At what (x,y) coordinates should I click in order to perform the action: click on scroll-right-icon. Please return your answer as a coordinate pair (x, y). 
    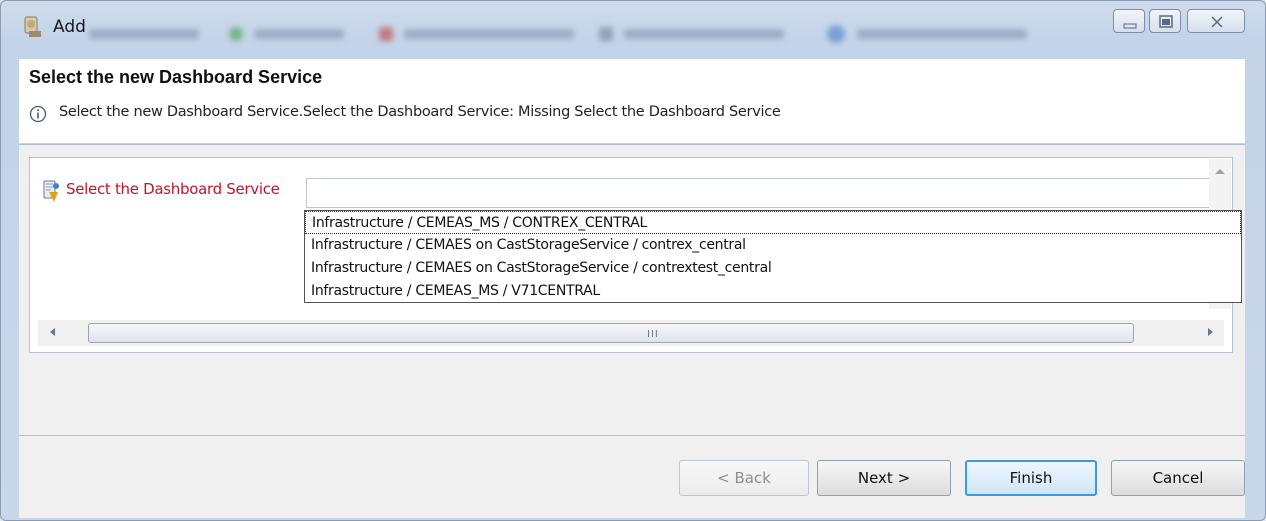
    Looking at the image, I should click on (1210, 332).